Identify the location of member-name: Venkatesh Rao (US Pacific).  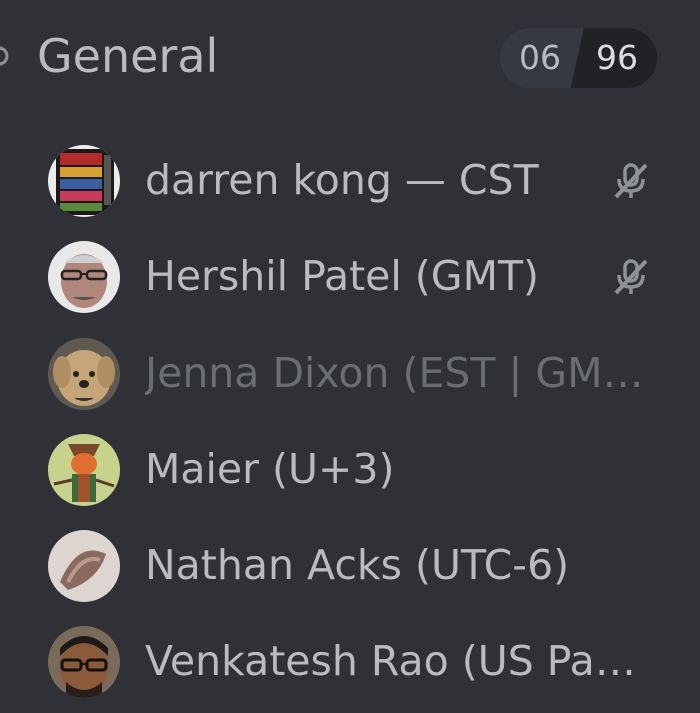
(395, 661).